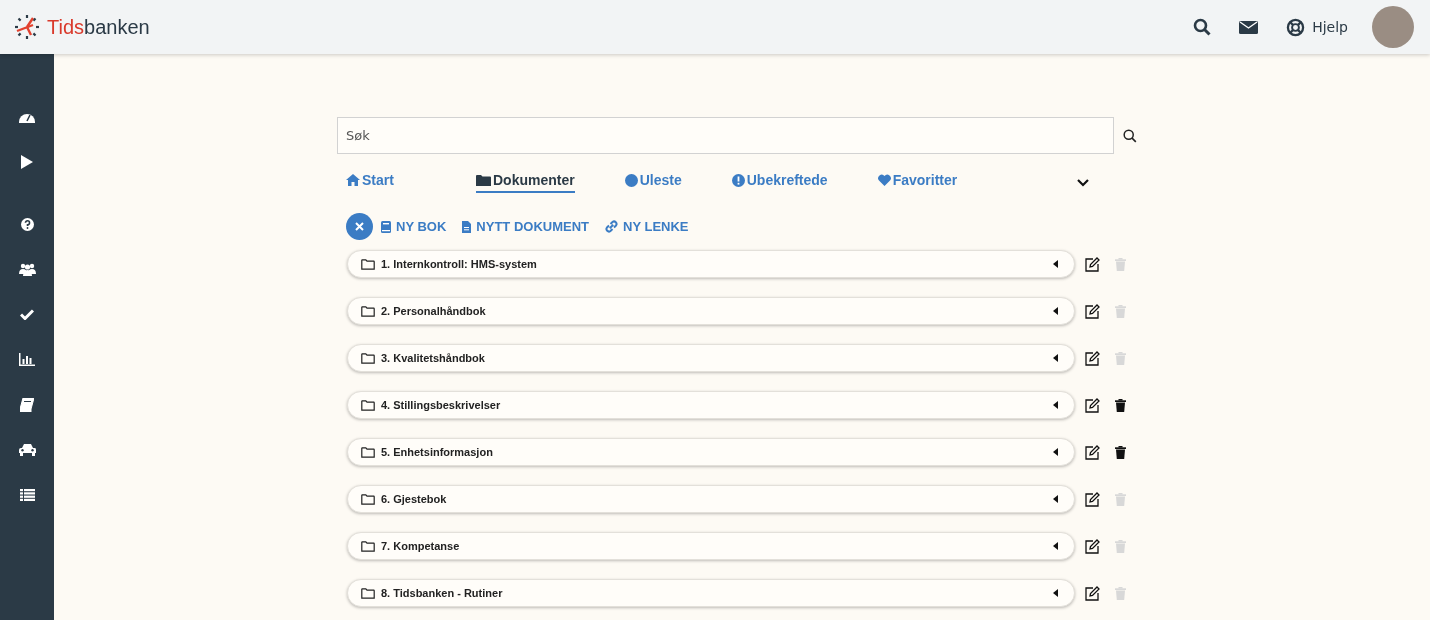 The height and width of the screenshot is (620, 1430). I want to click on help-icon, so click(27, 224).